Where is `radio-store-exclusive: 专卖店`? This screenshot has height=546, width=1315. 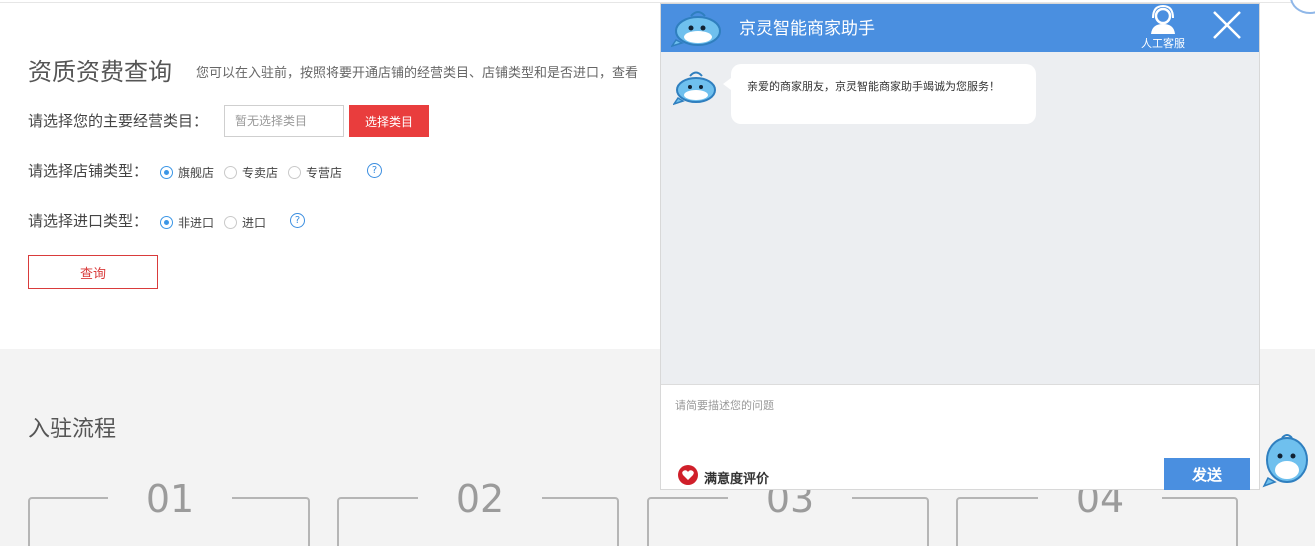
radio-store-exclusive: 专卖店 is located at coordinates (251, 172).